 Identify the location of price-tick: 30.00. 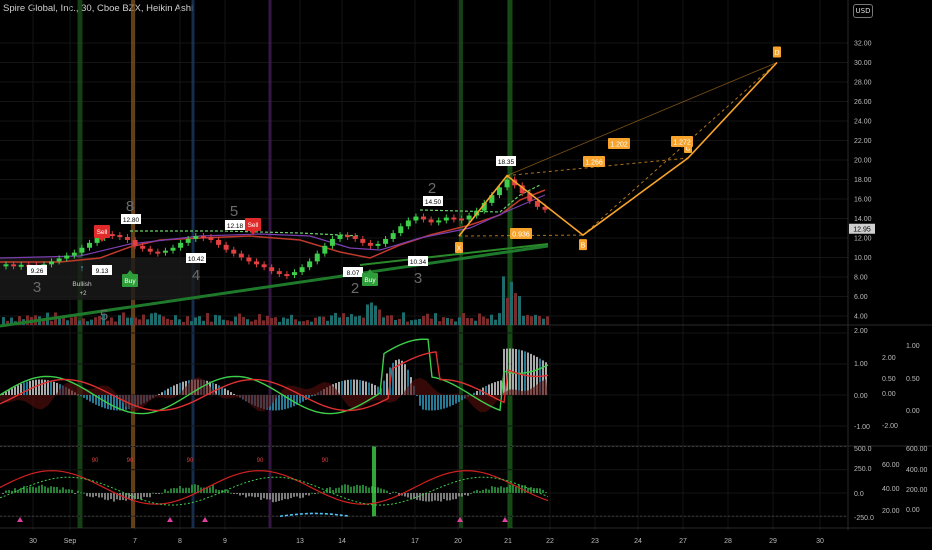
(863, 63).